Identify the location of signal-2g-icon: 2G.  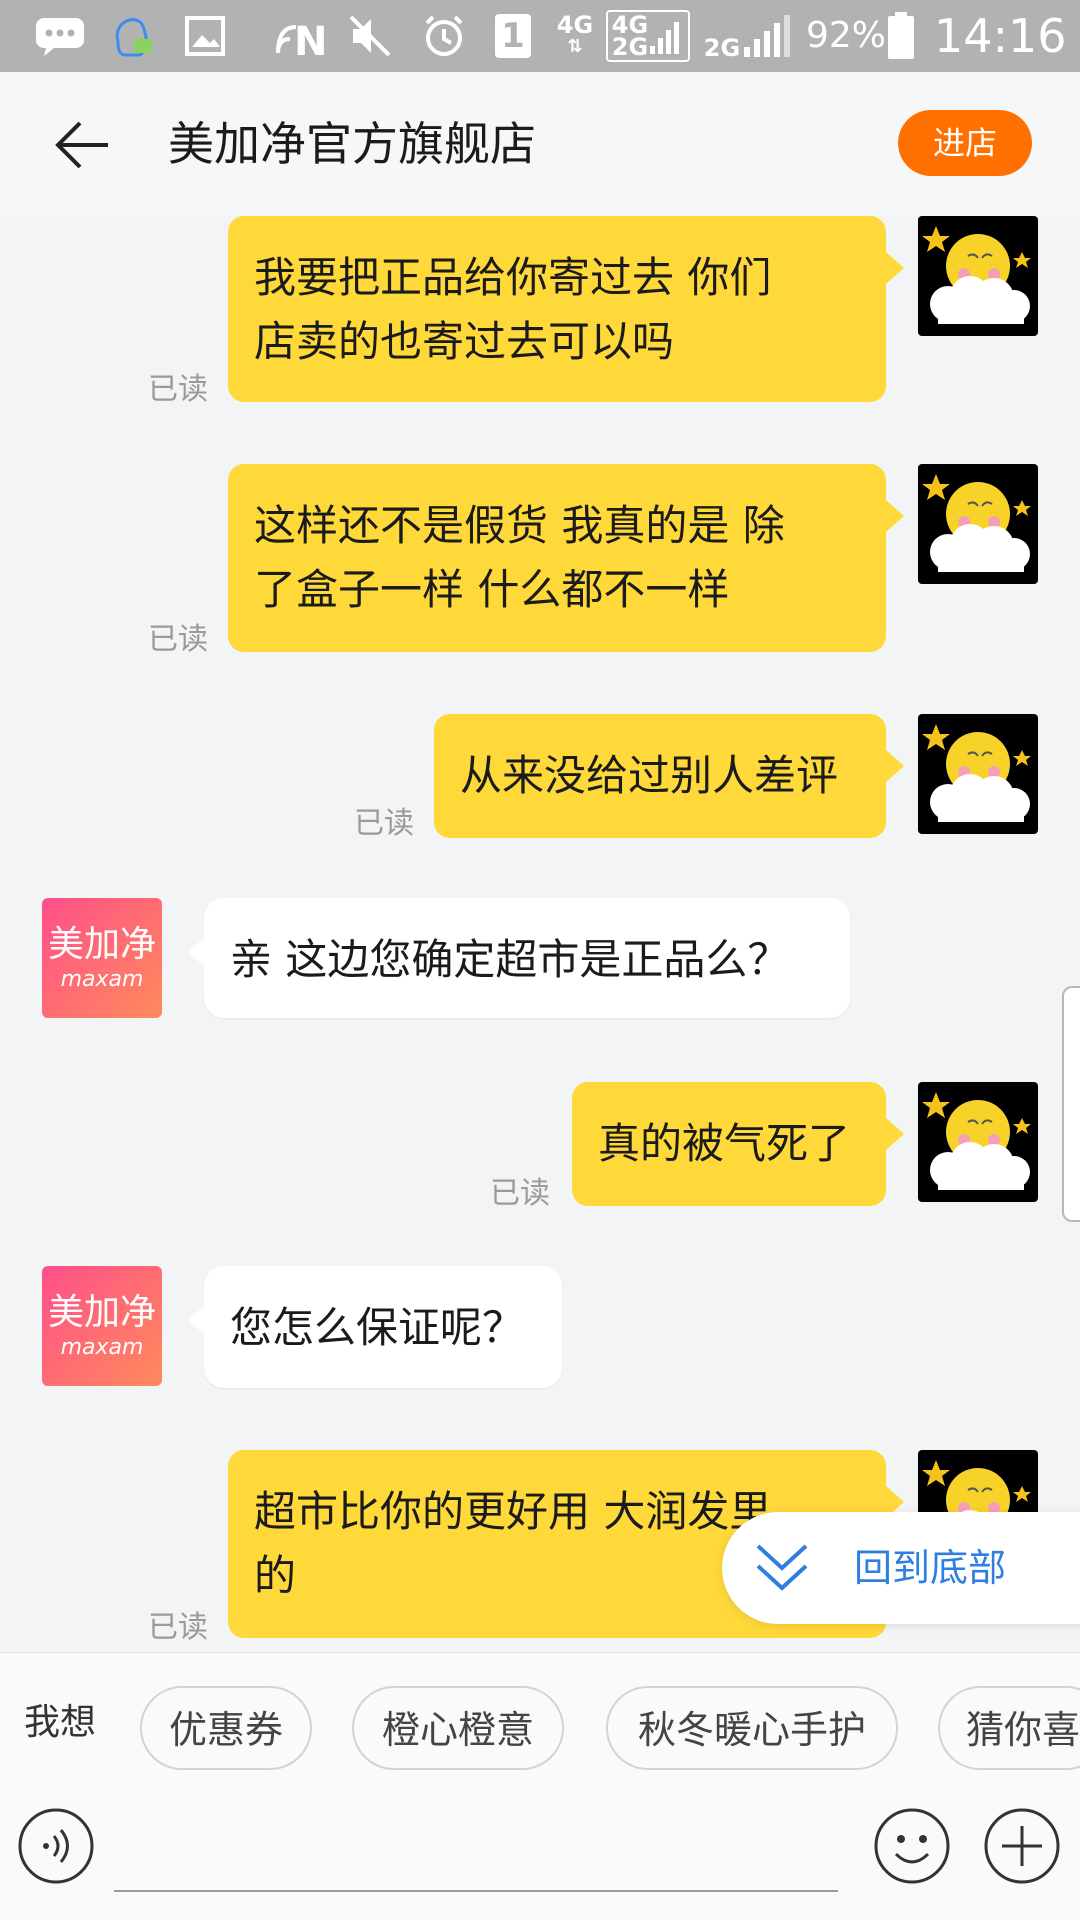
(748, 36).